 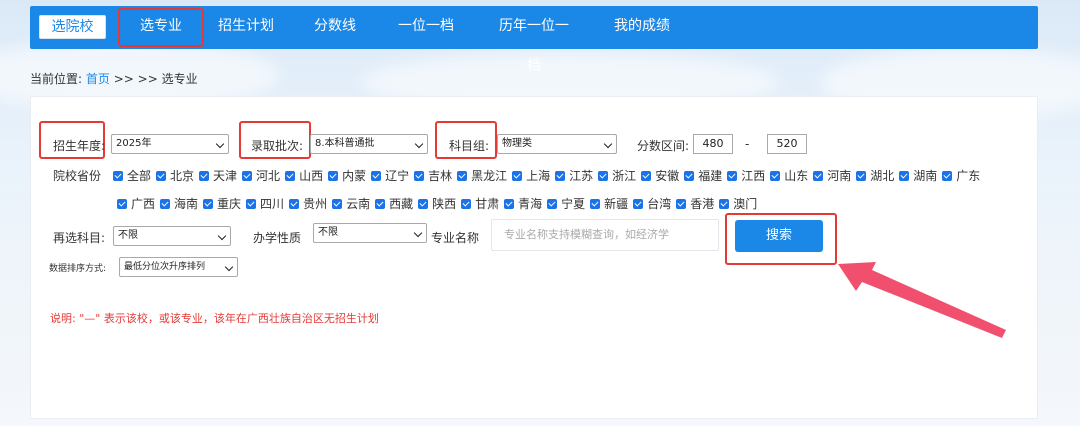 What do you see at coordinates (265, 203) in the screenshot?
I see `province-option: 四川` at bounding box center [265, 203].